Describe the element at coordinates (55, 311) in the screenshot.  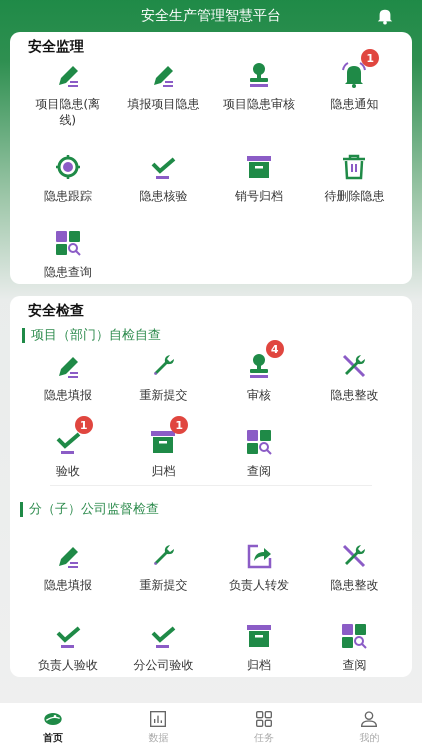
I see `section-title: 安全检查` at that location.